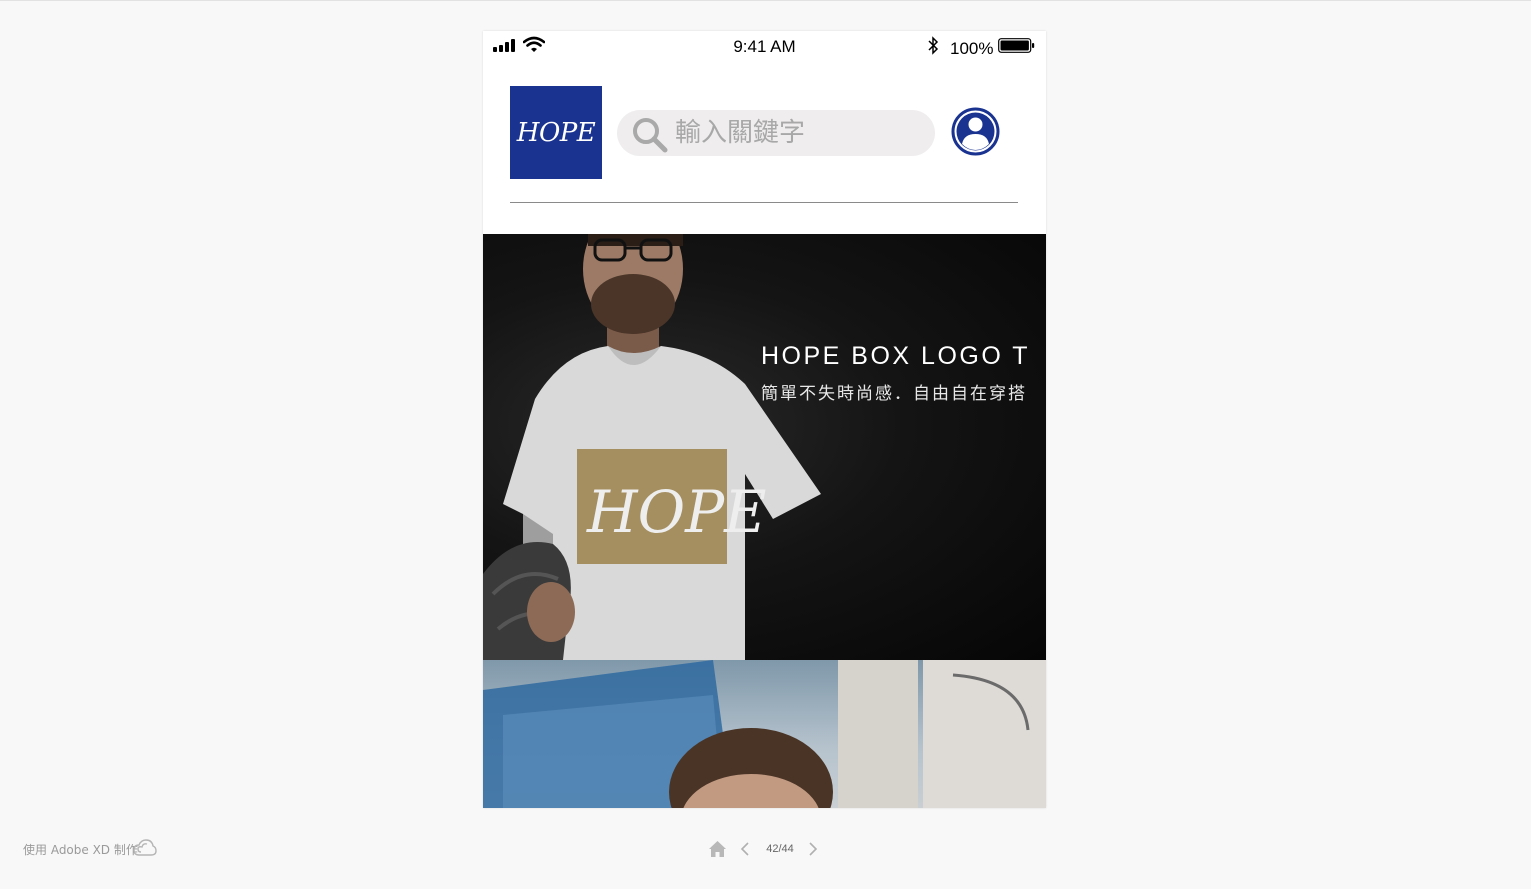 Image resolution: width=1531 pixels, height=889 pixels. I want to click on home-icon, so click(717, 849).